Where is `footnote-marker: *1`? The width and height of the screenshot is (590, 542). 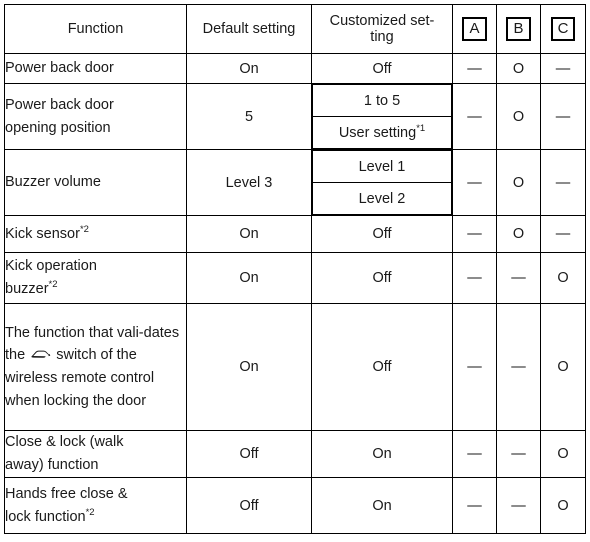
footnote-marker: *1 is located at coordinates (421, 128).